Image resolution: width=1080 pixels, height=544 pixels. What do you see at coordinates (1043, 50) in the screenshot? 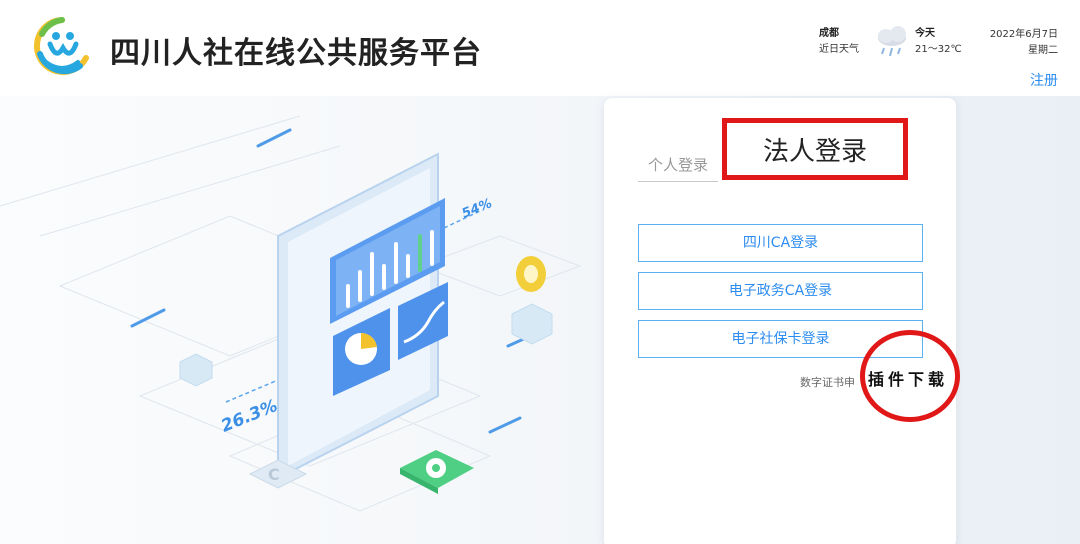
I see `weekday-text: 星期二` at bounding box center [1043, 50].